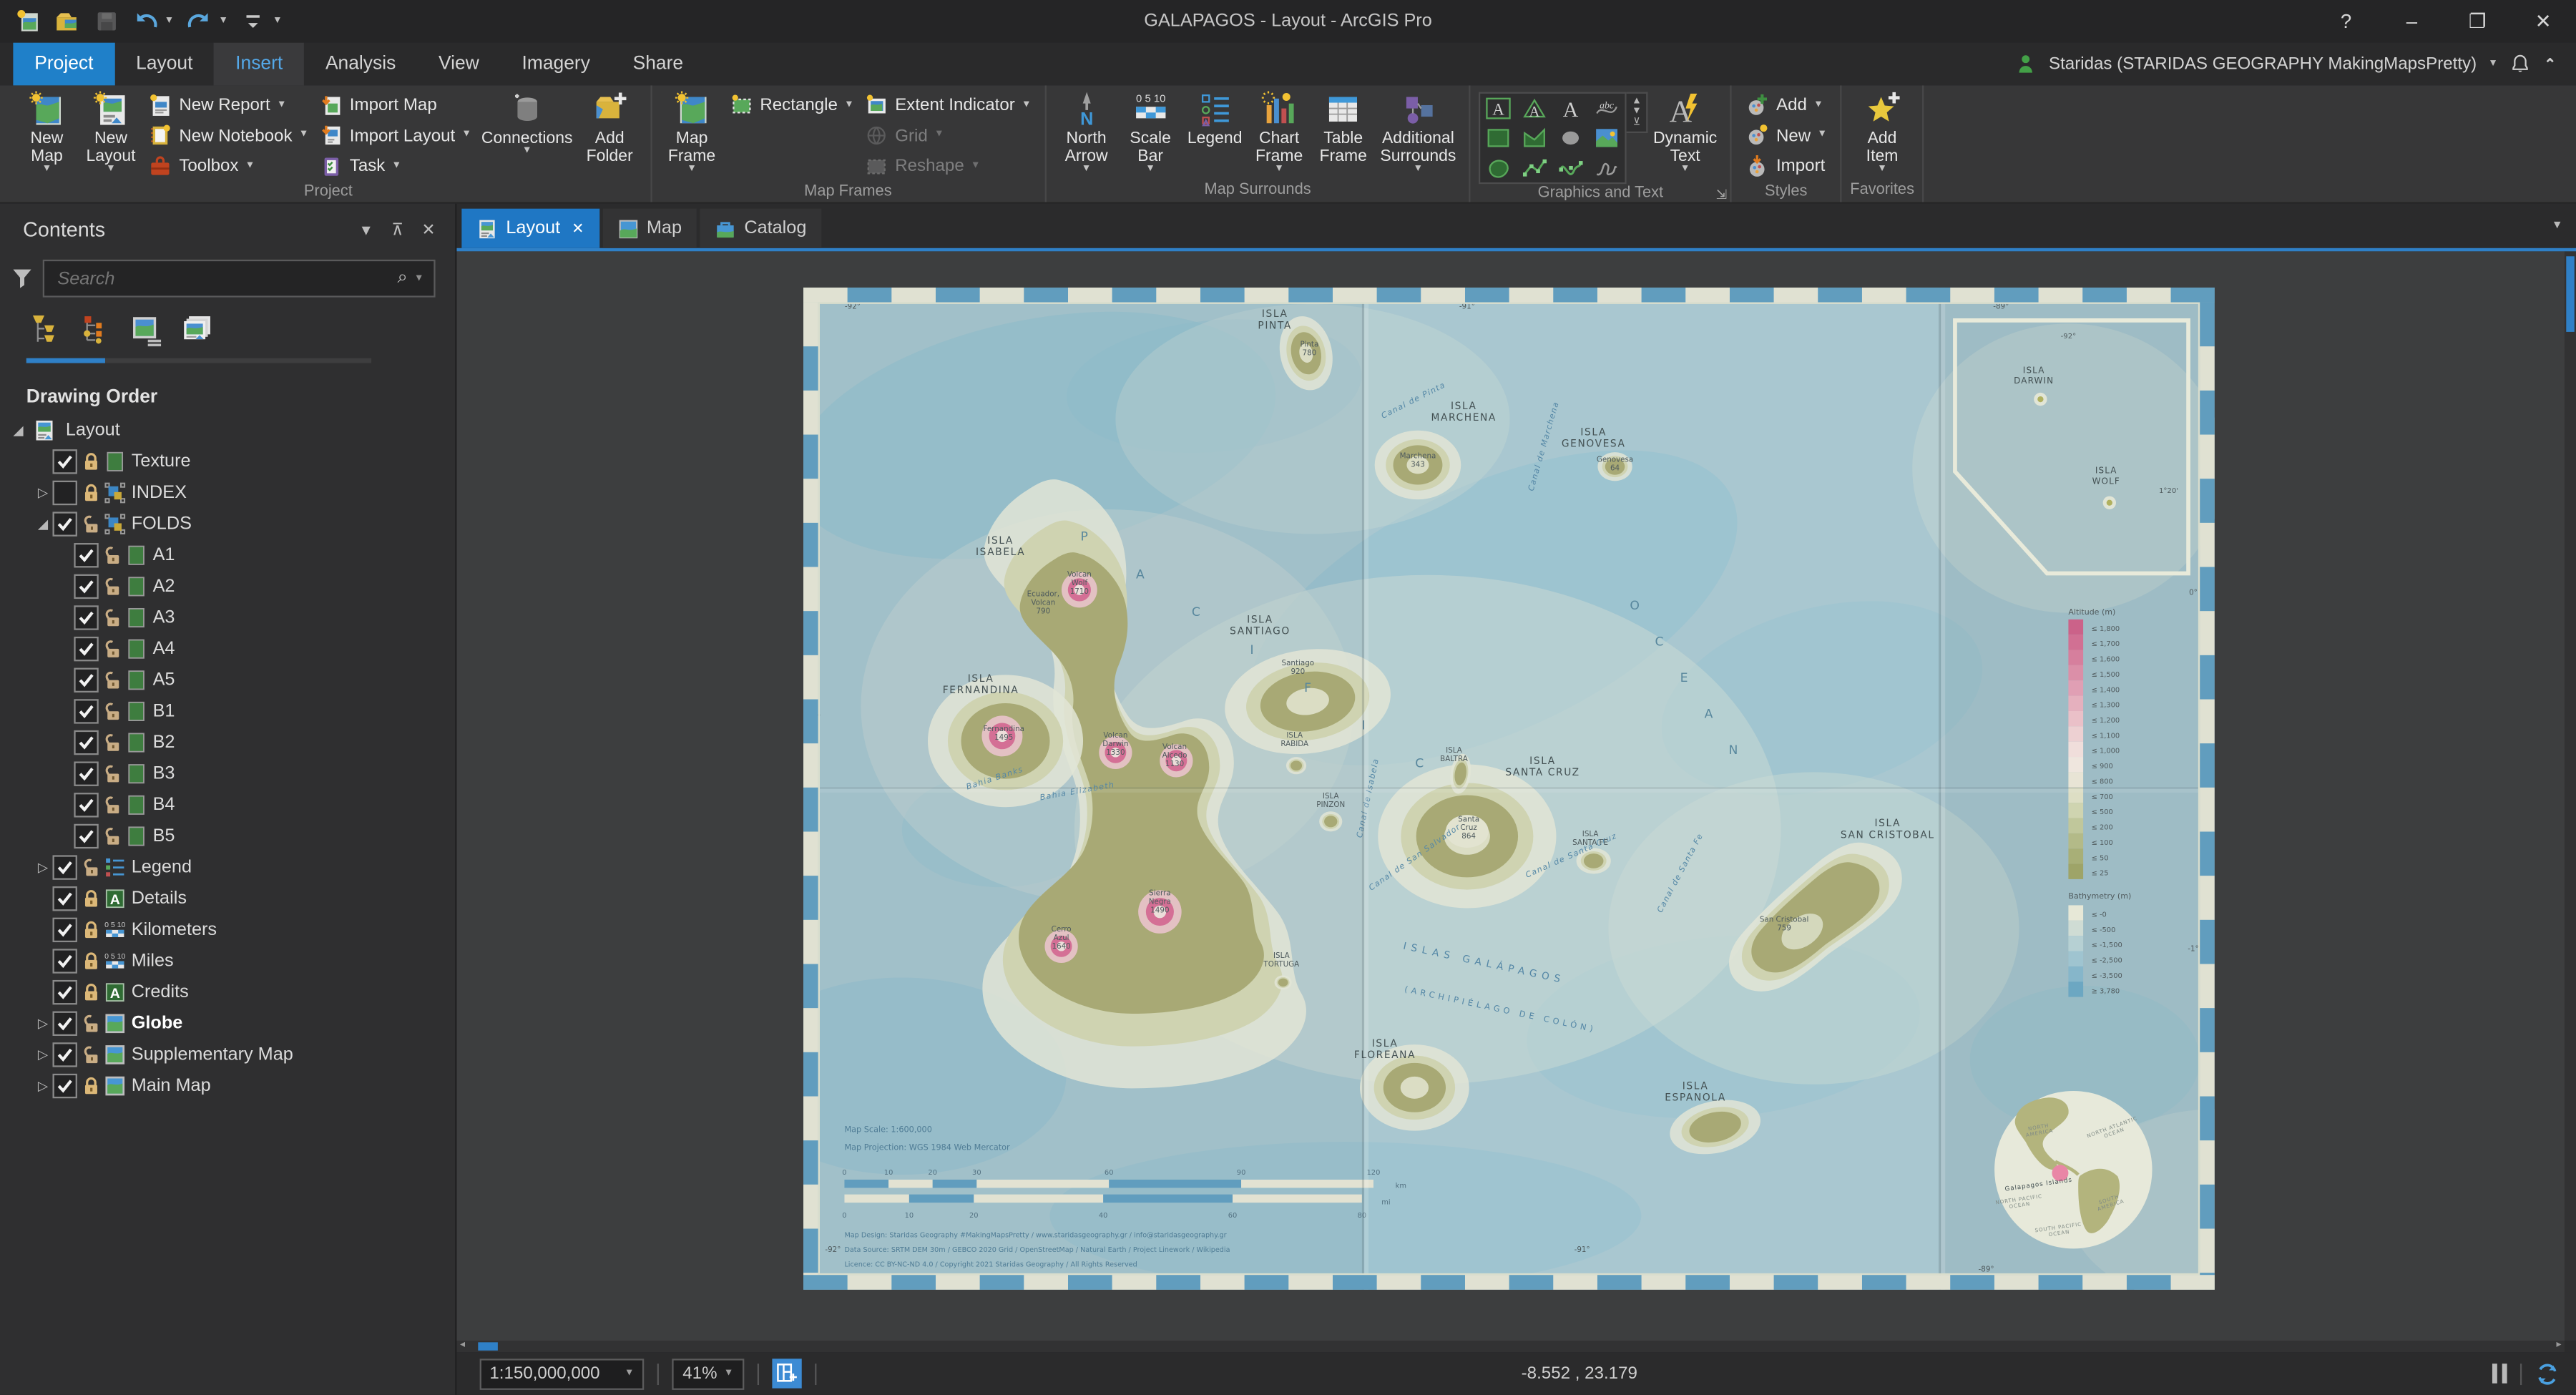 This screenshot has width=2576, height=1395. What do you see at coordinates (1571, 109) in the screenshot?
I see `gallery-item-text-icon: A` at bounding box center [1571, 109].